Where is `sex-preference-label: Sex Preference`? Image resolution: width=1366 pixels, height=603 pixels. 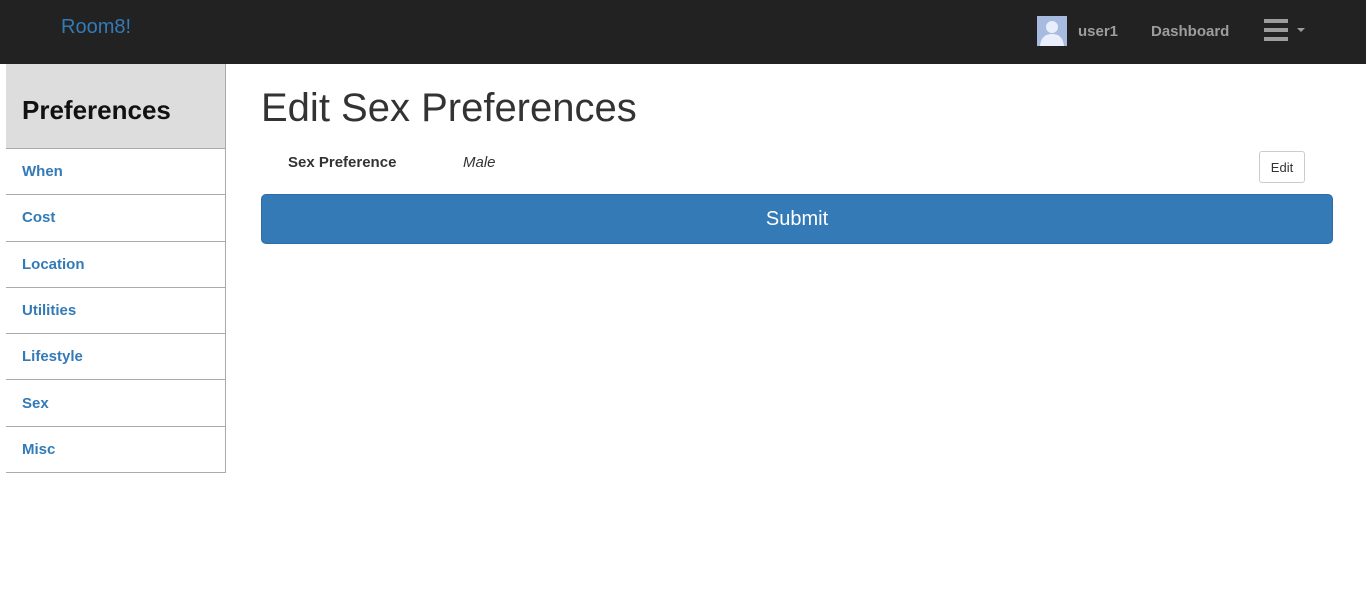
sex-preference-label: Sex Preference is located at coordinates (342, 162).